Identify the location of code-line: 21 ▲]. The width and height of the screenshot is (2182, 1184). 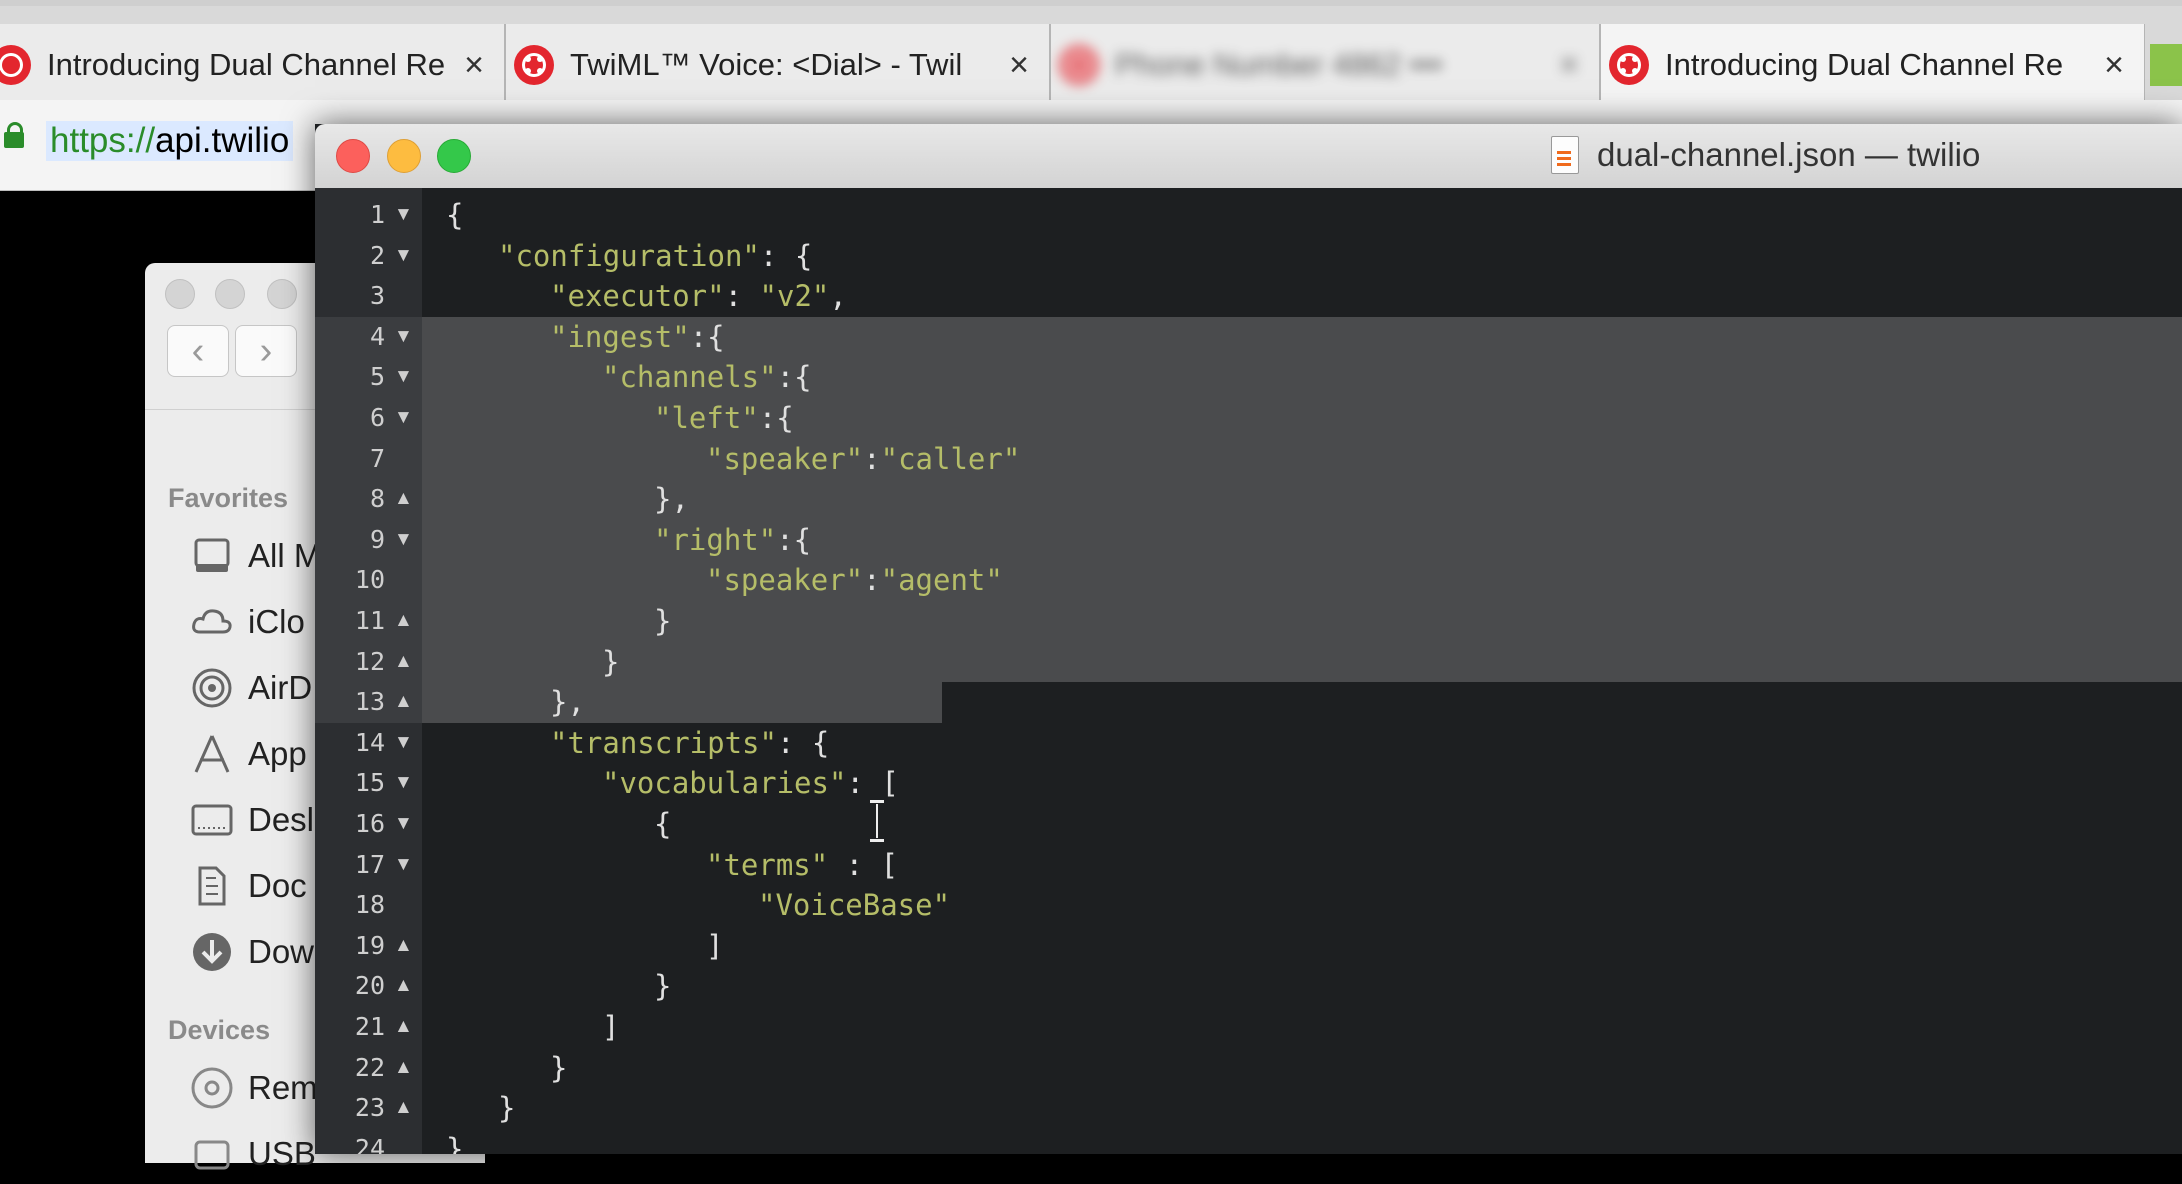
(1248, 1027).